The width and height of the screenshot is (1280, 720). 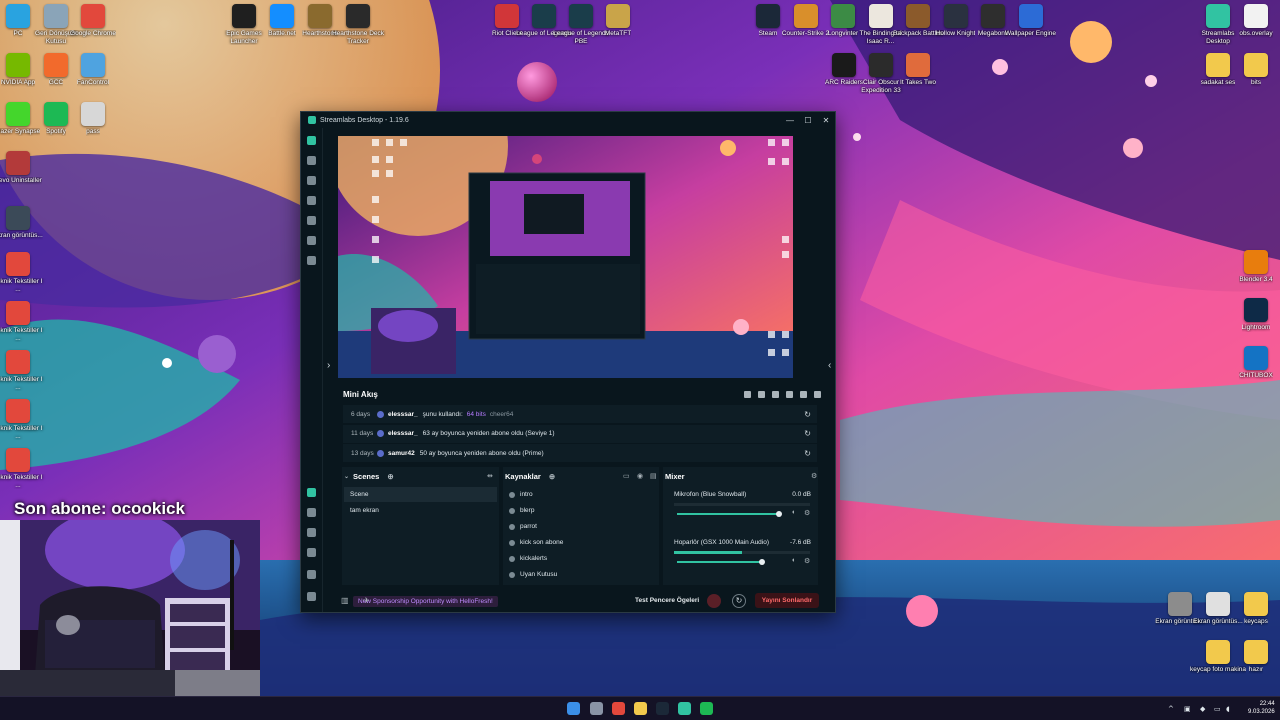 I want to click on stats-icon: ▥, so click(x=345, y=600).